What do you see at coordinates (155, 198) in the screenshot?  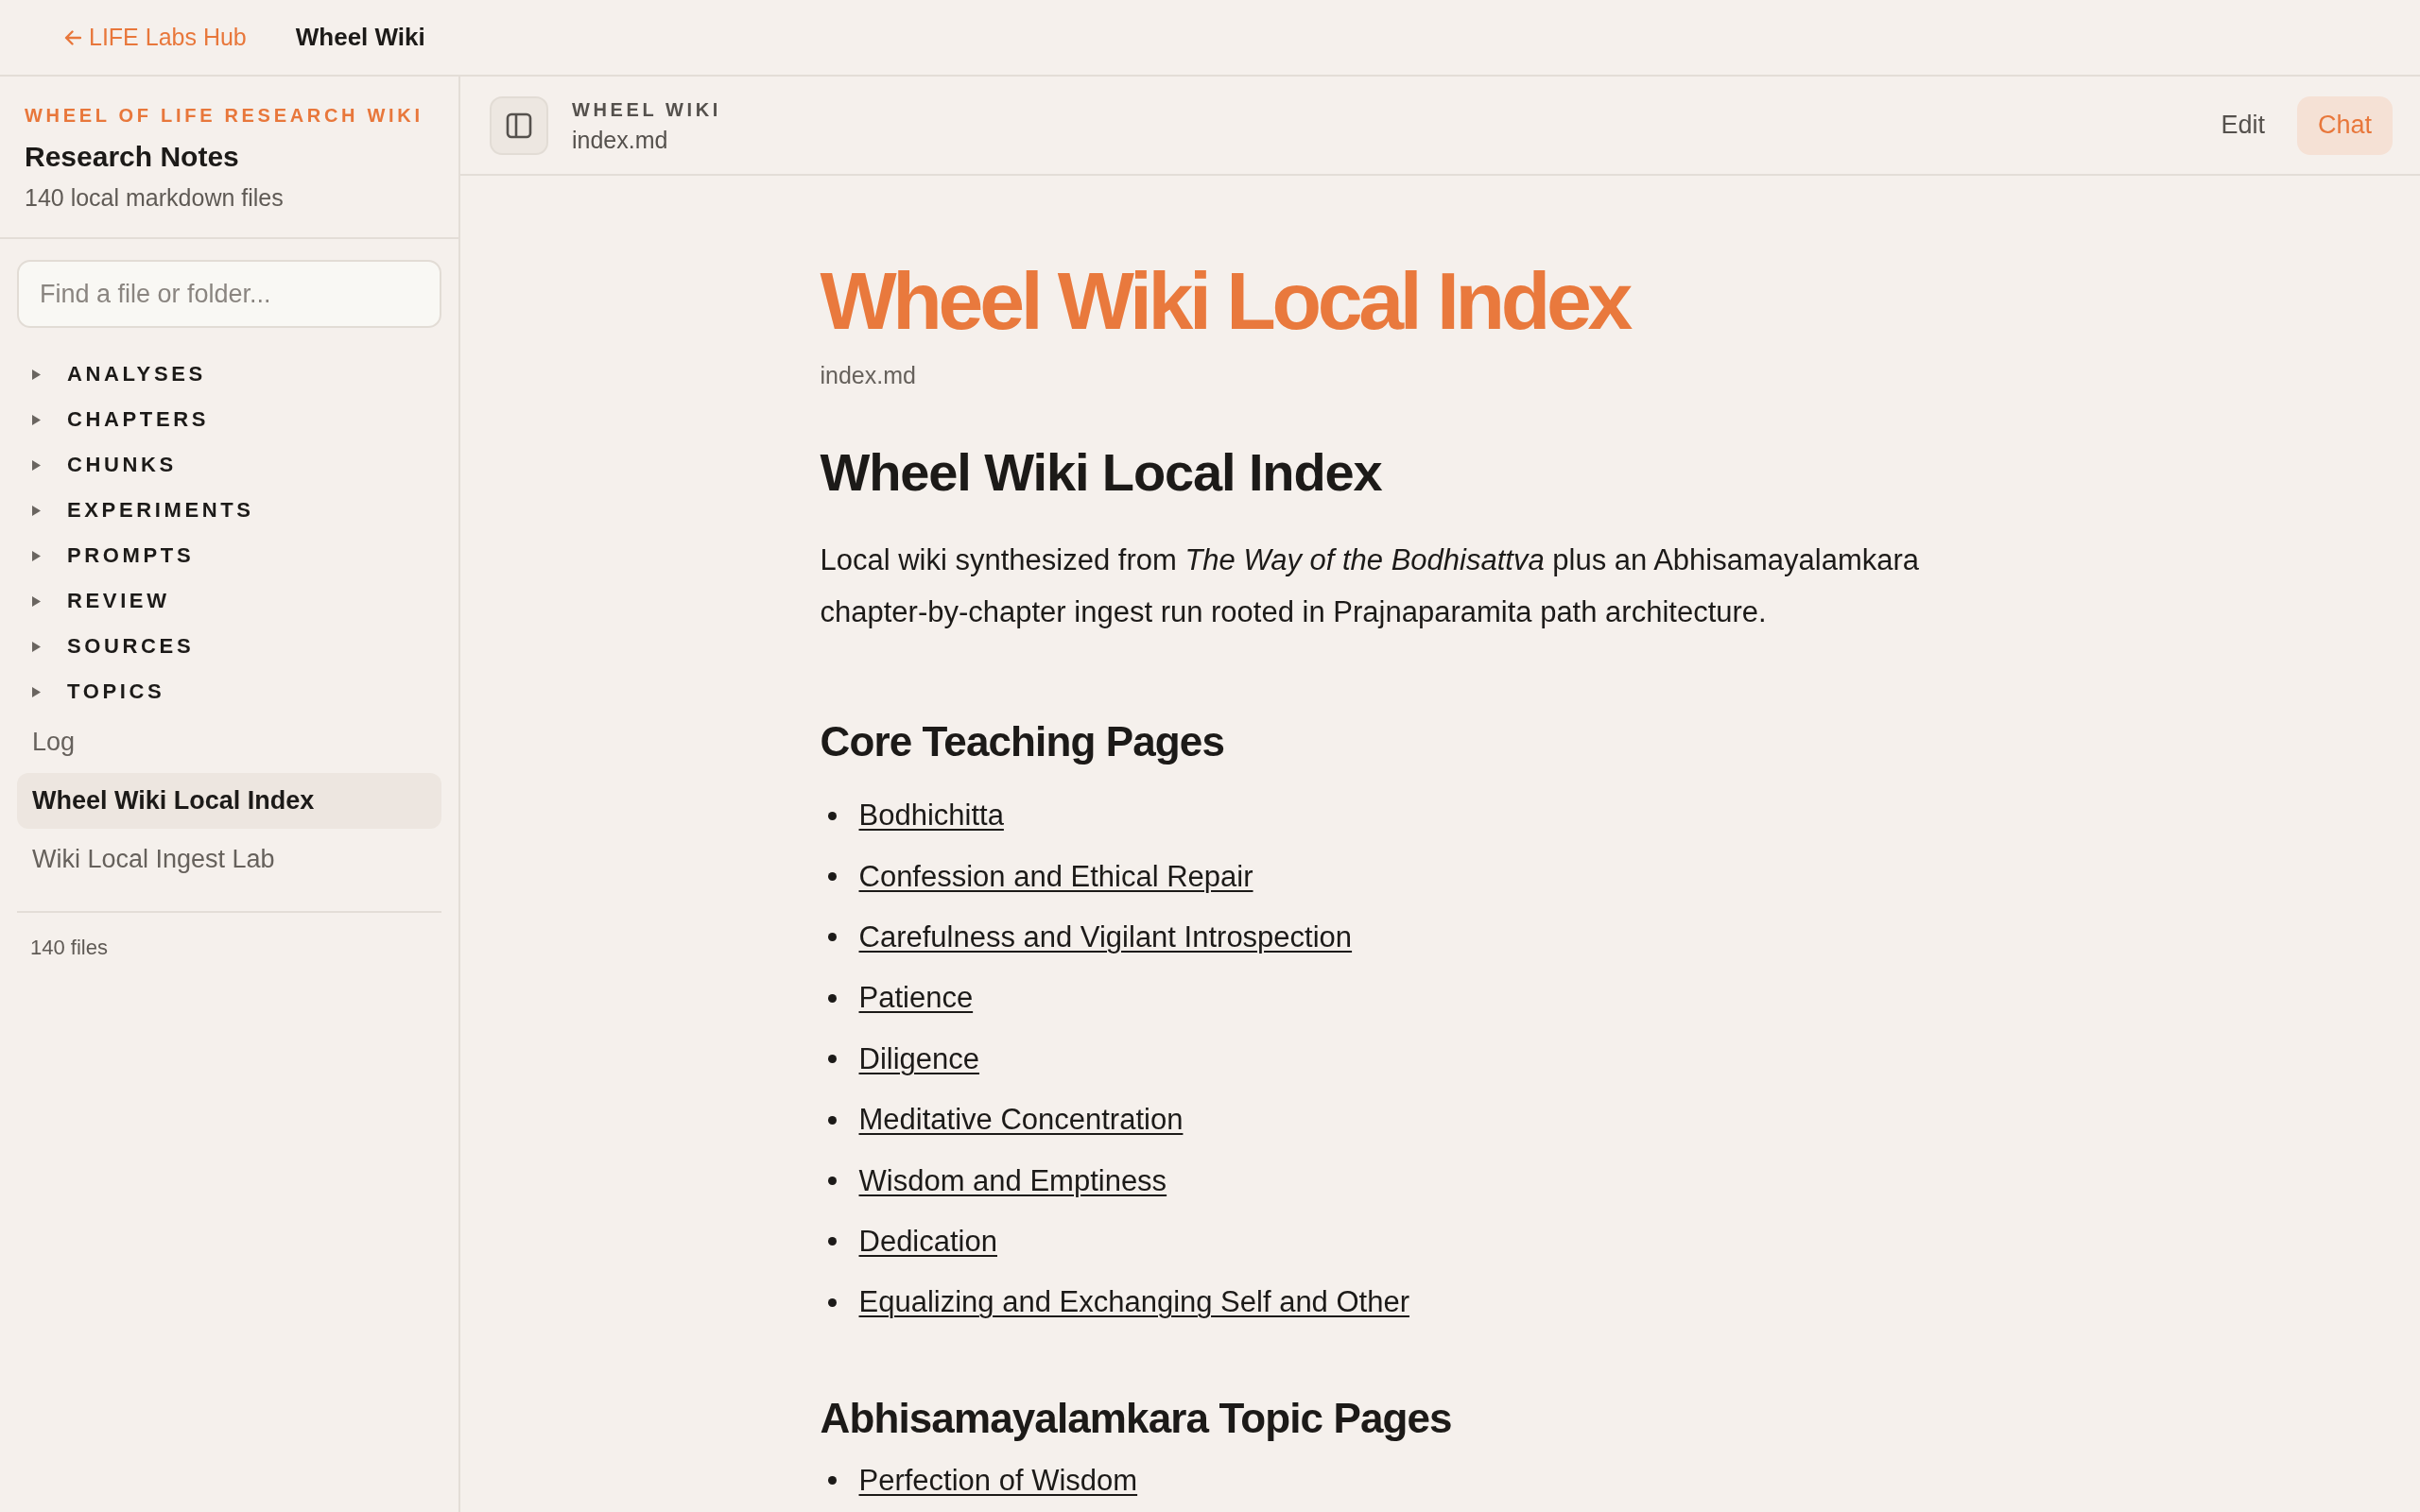 I see `file-summary: 140 local markdown files` at bounding box center [155, 198].